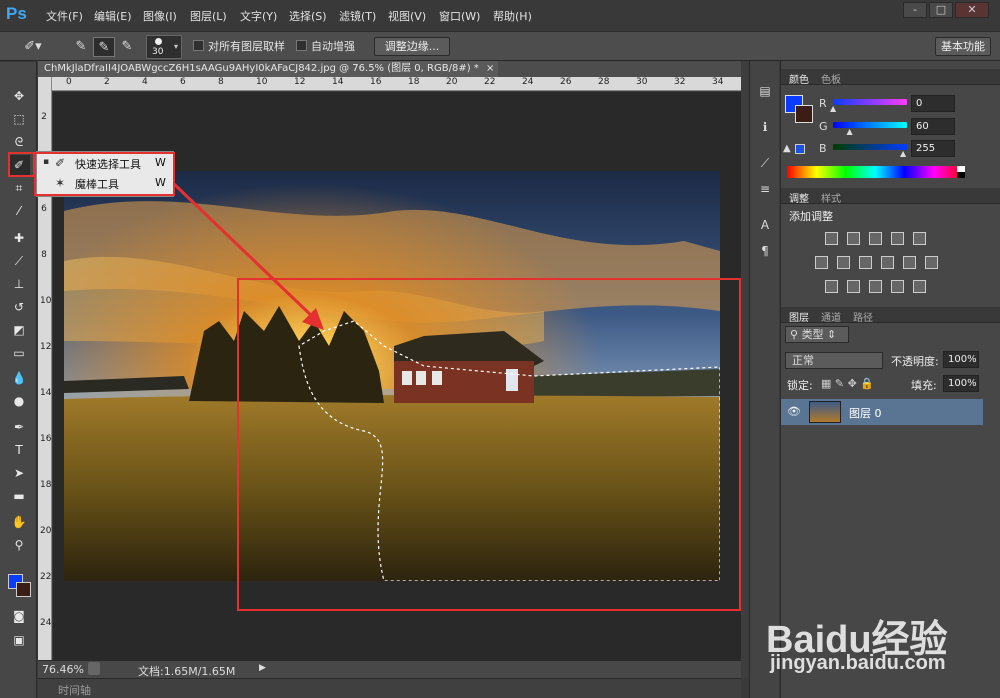 This screenshot has height=698, width=1000. What do you see at coordinates (19, 427) in the screenshot?
I see `pen-tool-icon: ✒` at bounding box center [19, 427].